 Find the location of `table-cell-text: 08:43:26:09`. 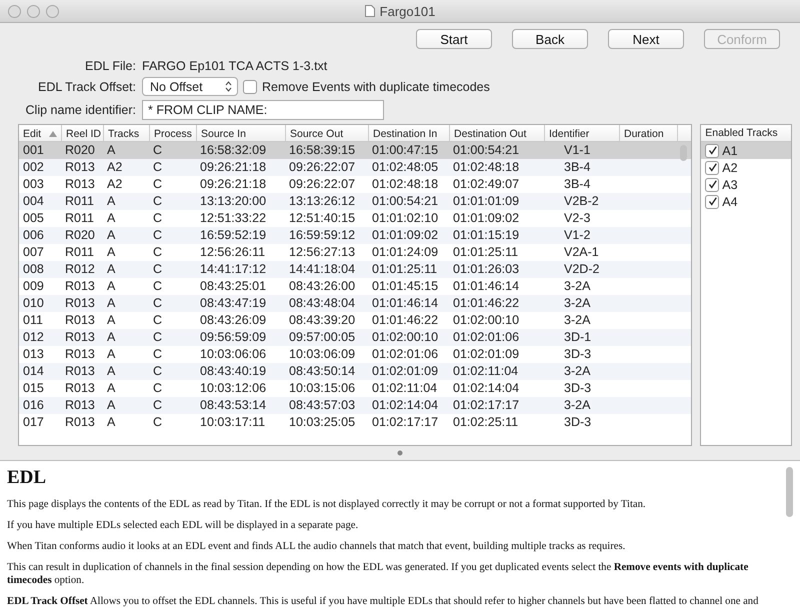

table-cell-text: 08:43:26:09 is located at coordinates (233, 320).